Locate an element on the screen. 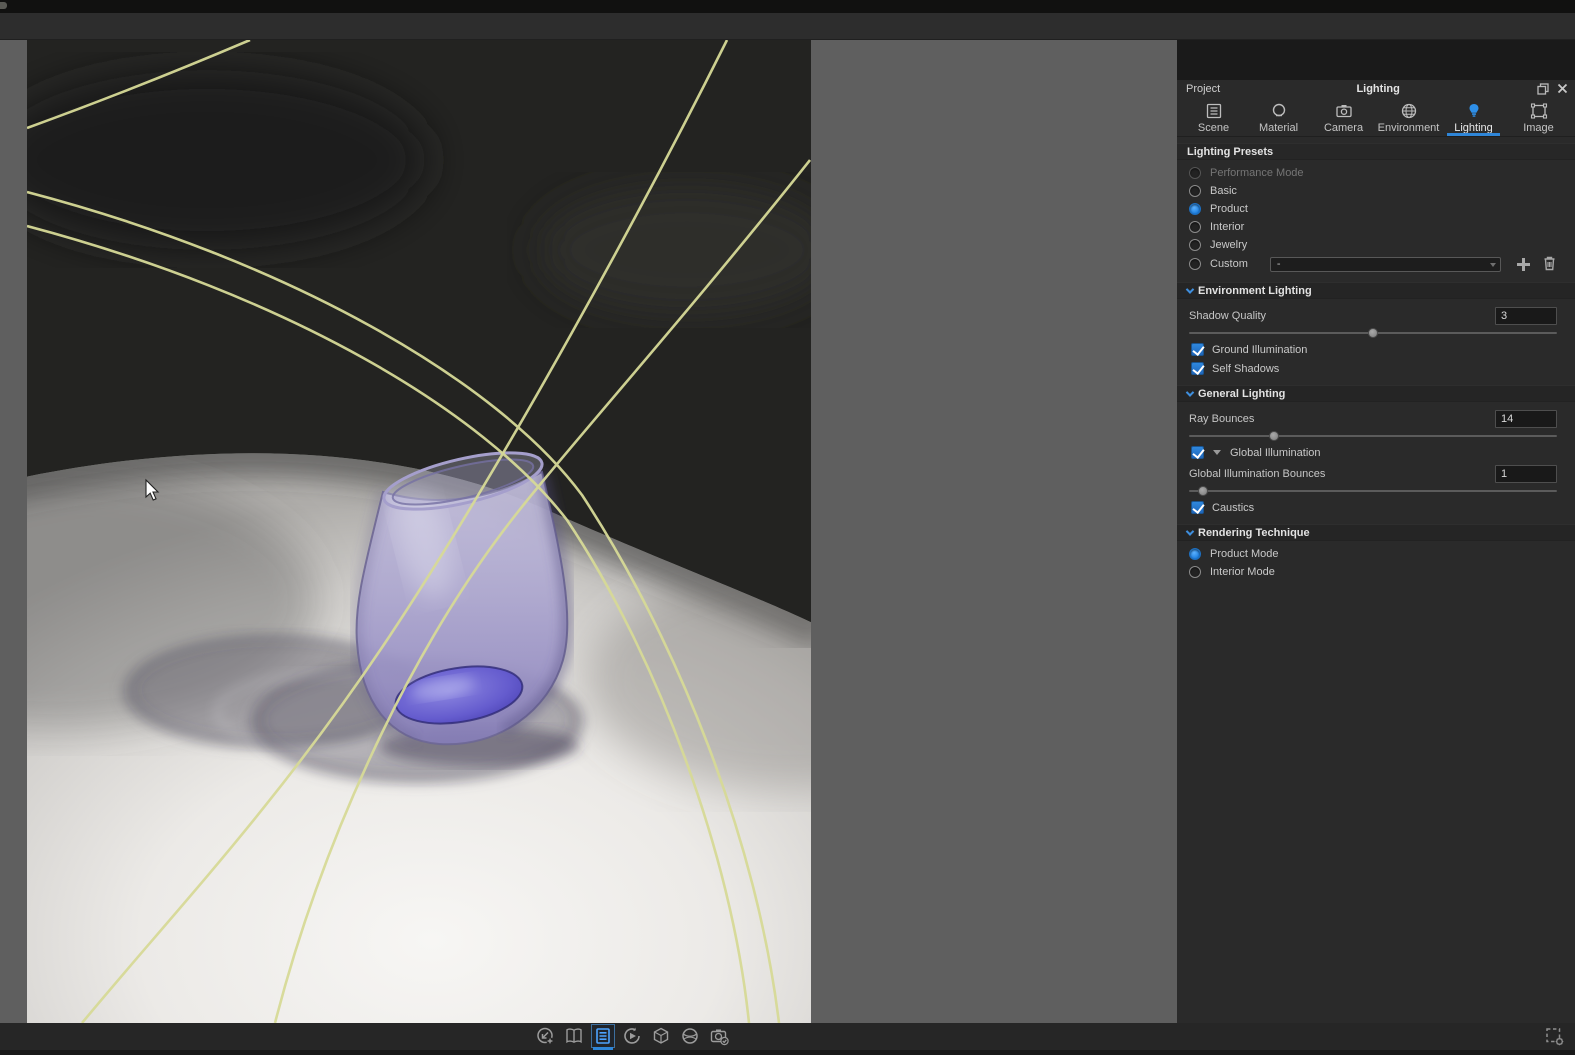 The width and height of the screenshot is (1575, 1055). shadow-quality-slider is located at coordinates (1373, 333).